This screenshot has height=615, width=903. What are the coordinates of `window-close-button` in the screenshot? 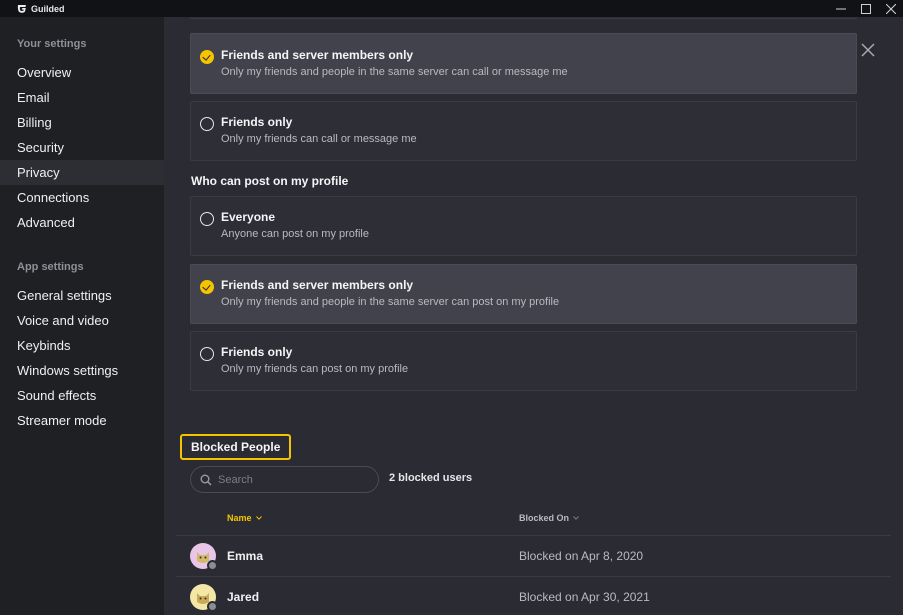 It's located at (890, 8).